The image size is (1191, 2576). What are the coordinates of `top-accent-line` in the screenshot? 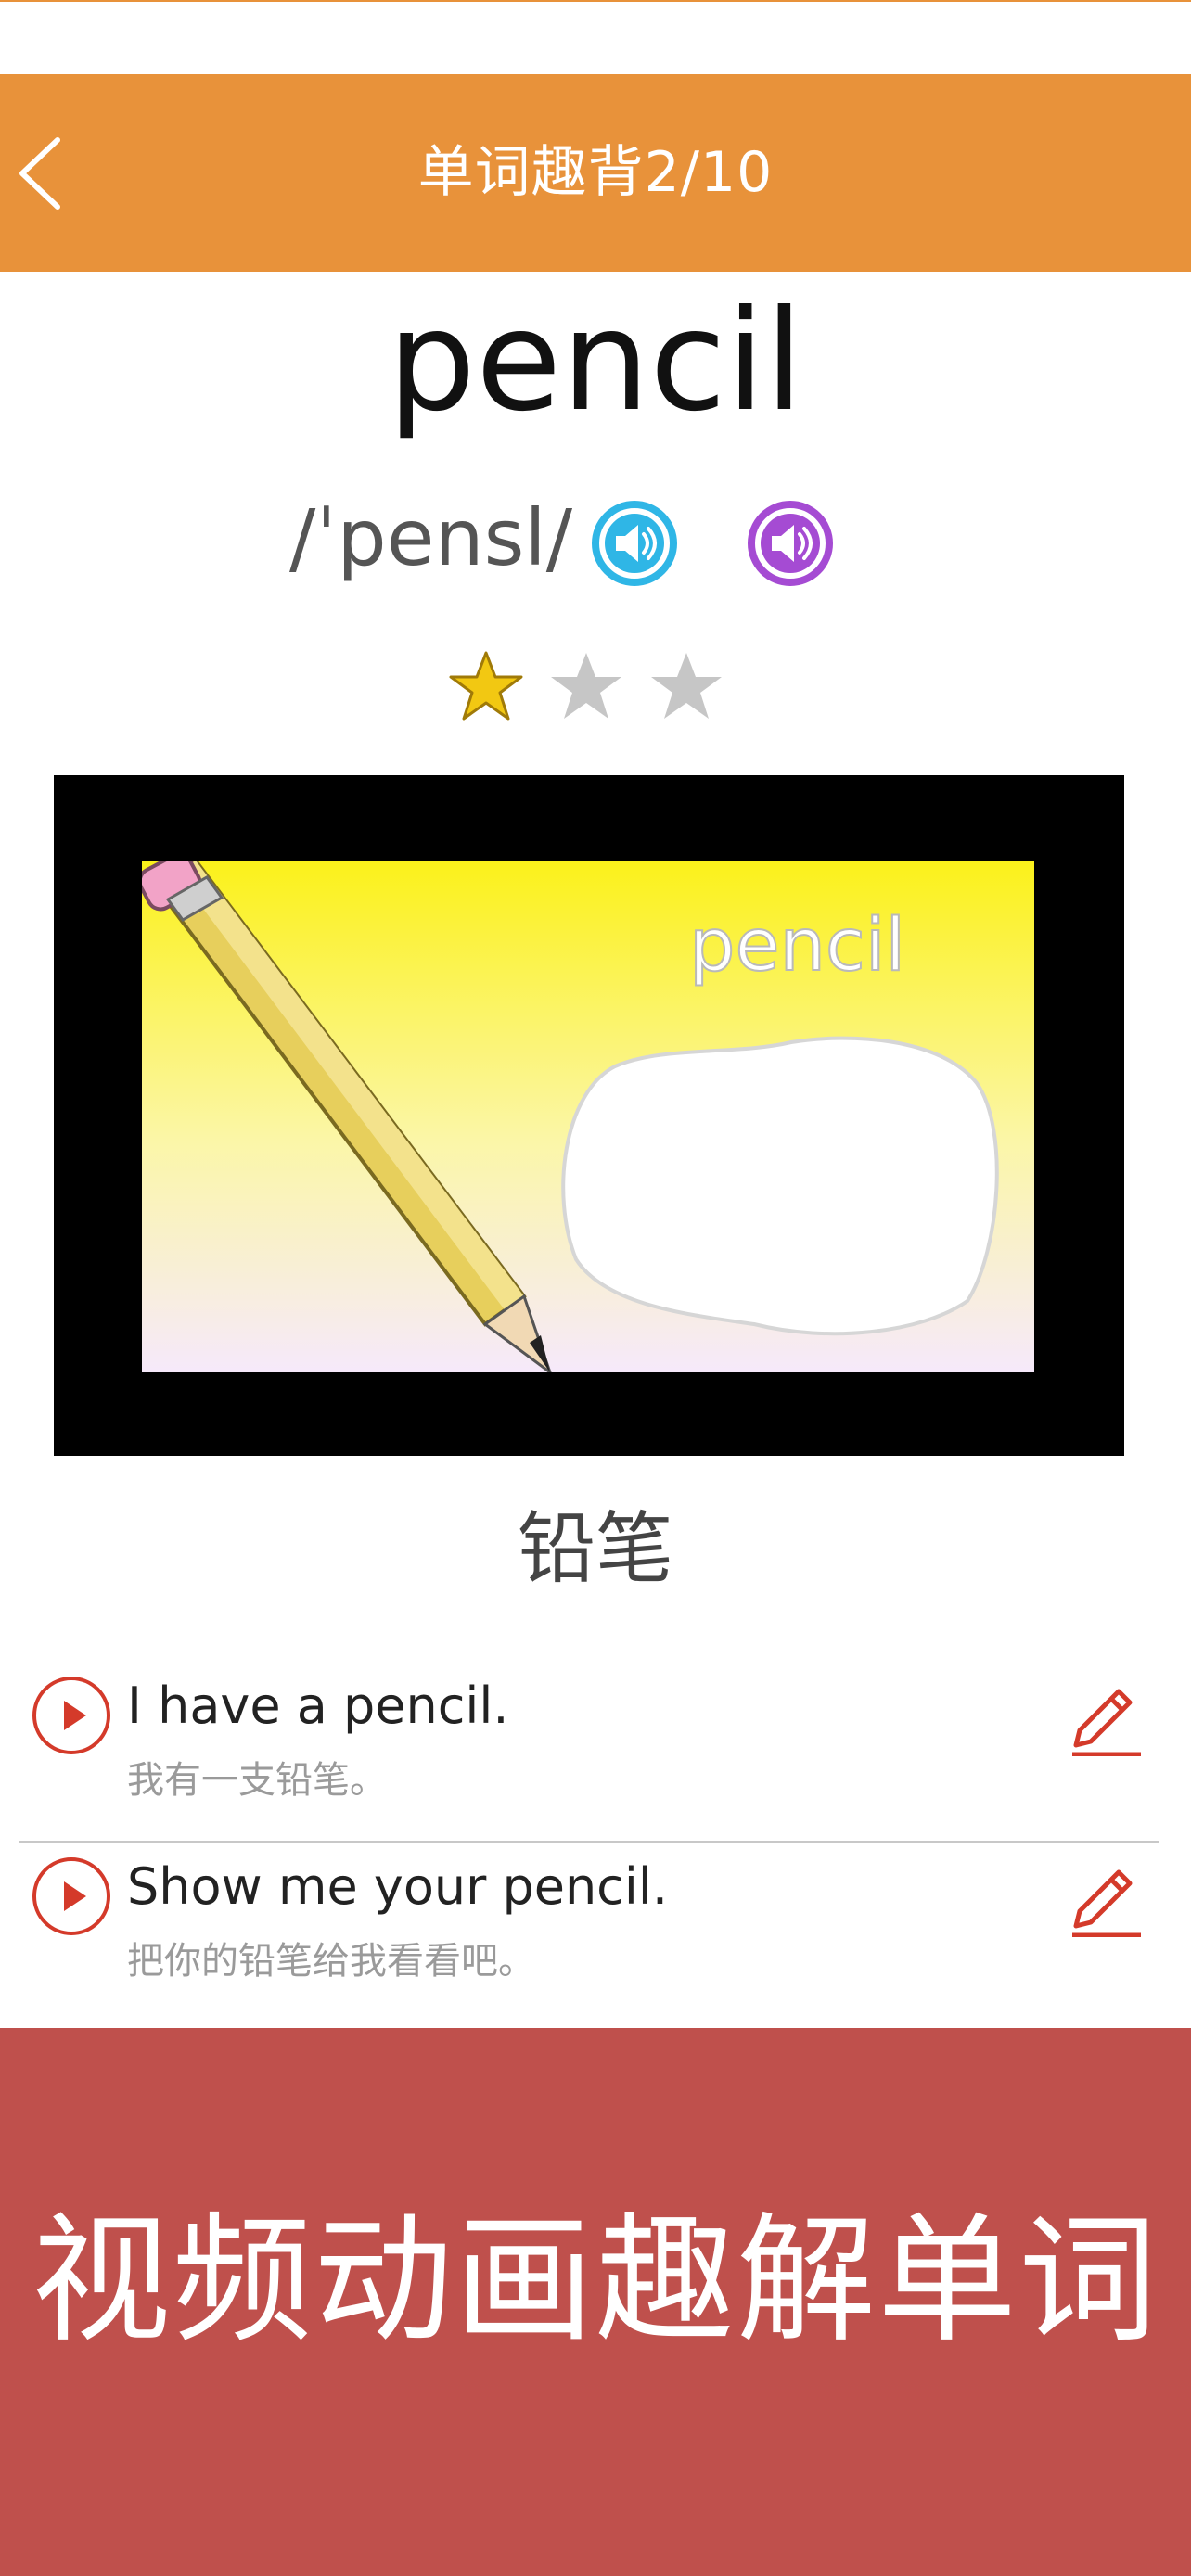 It's located at (595, 1).